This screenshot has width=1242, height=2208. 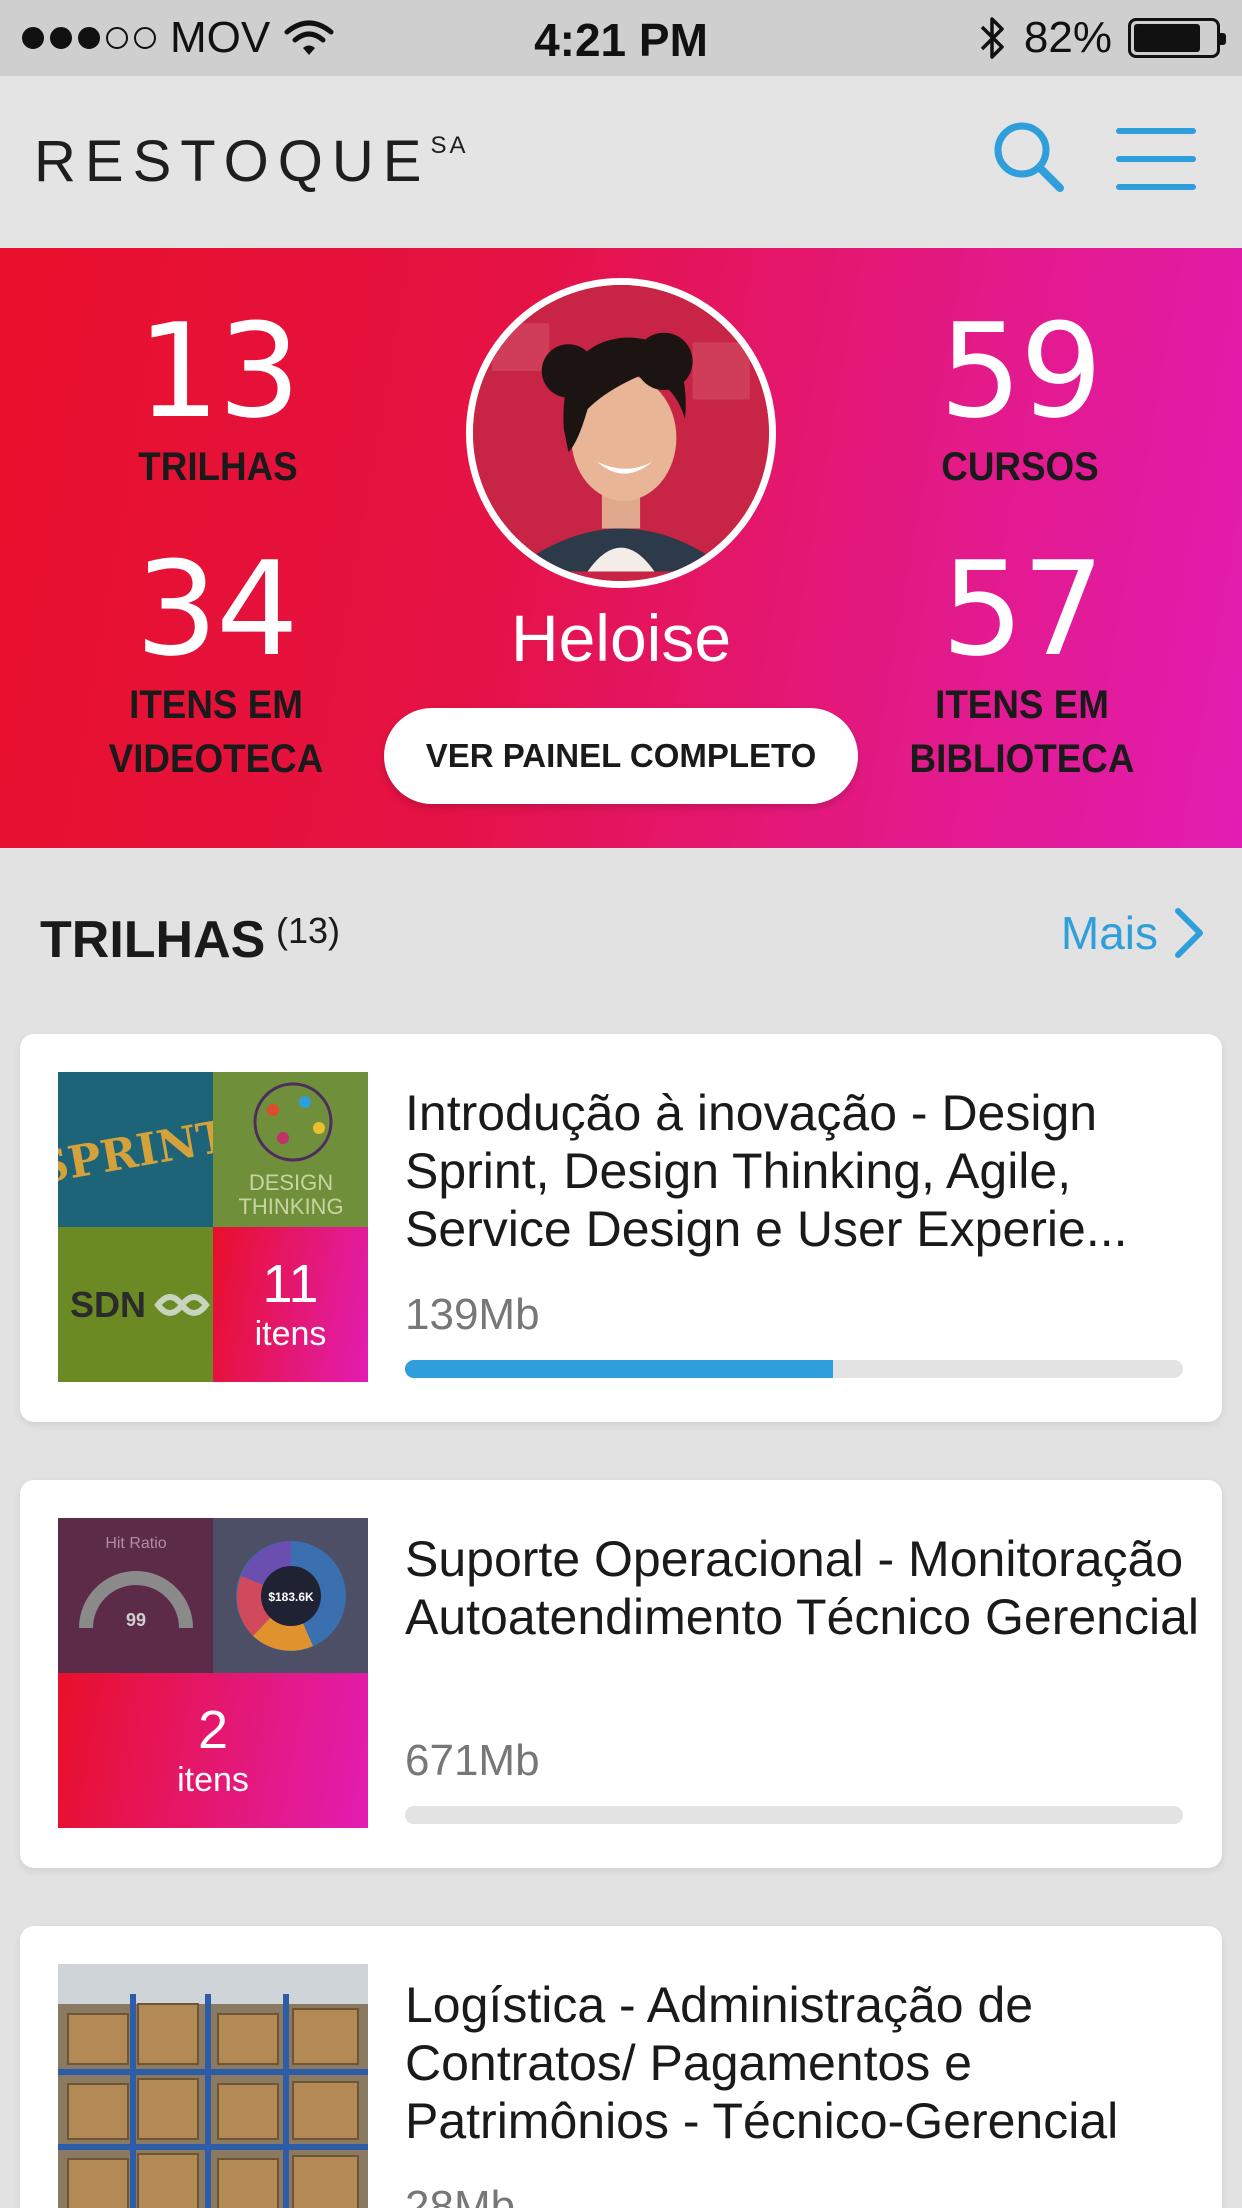 I want to click on hamburger-menu-icon, so click(x=1156, y=159).